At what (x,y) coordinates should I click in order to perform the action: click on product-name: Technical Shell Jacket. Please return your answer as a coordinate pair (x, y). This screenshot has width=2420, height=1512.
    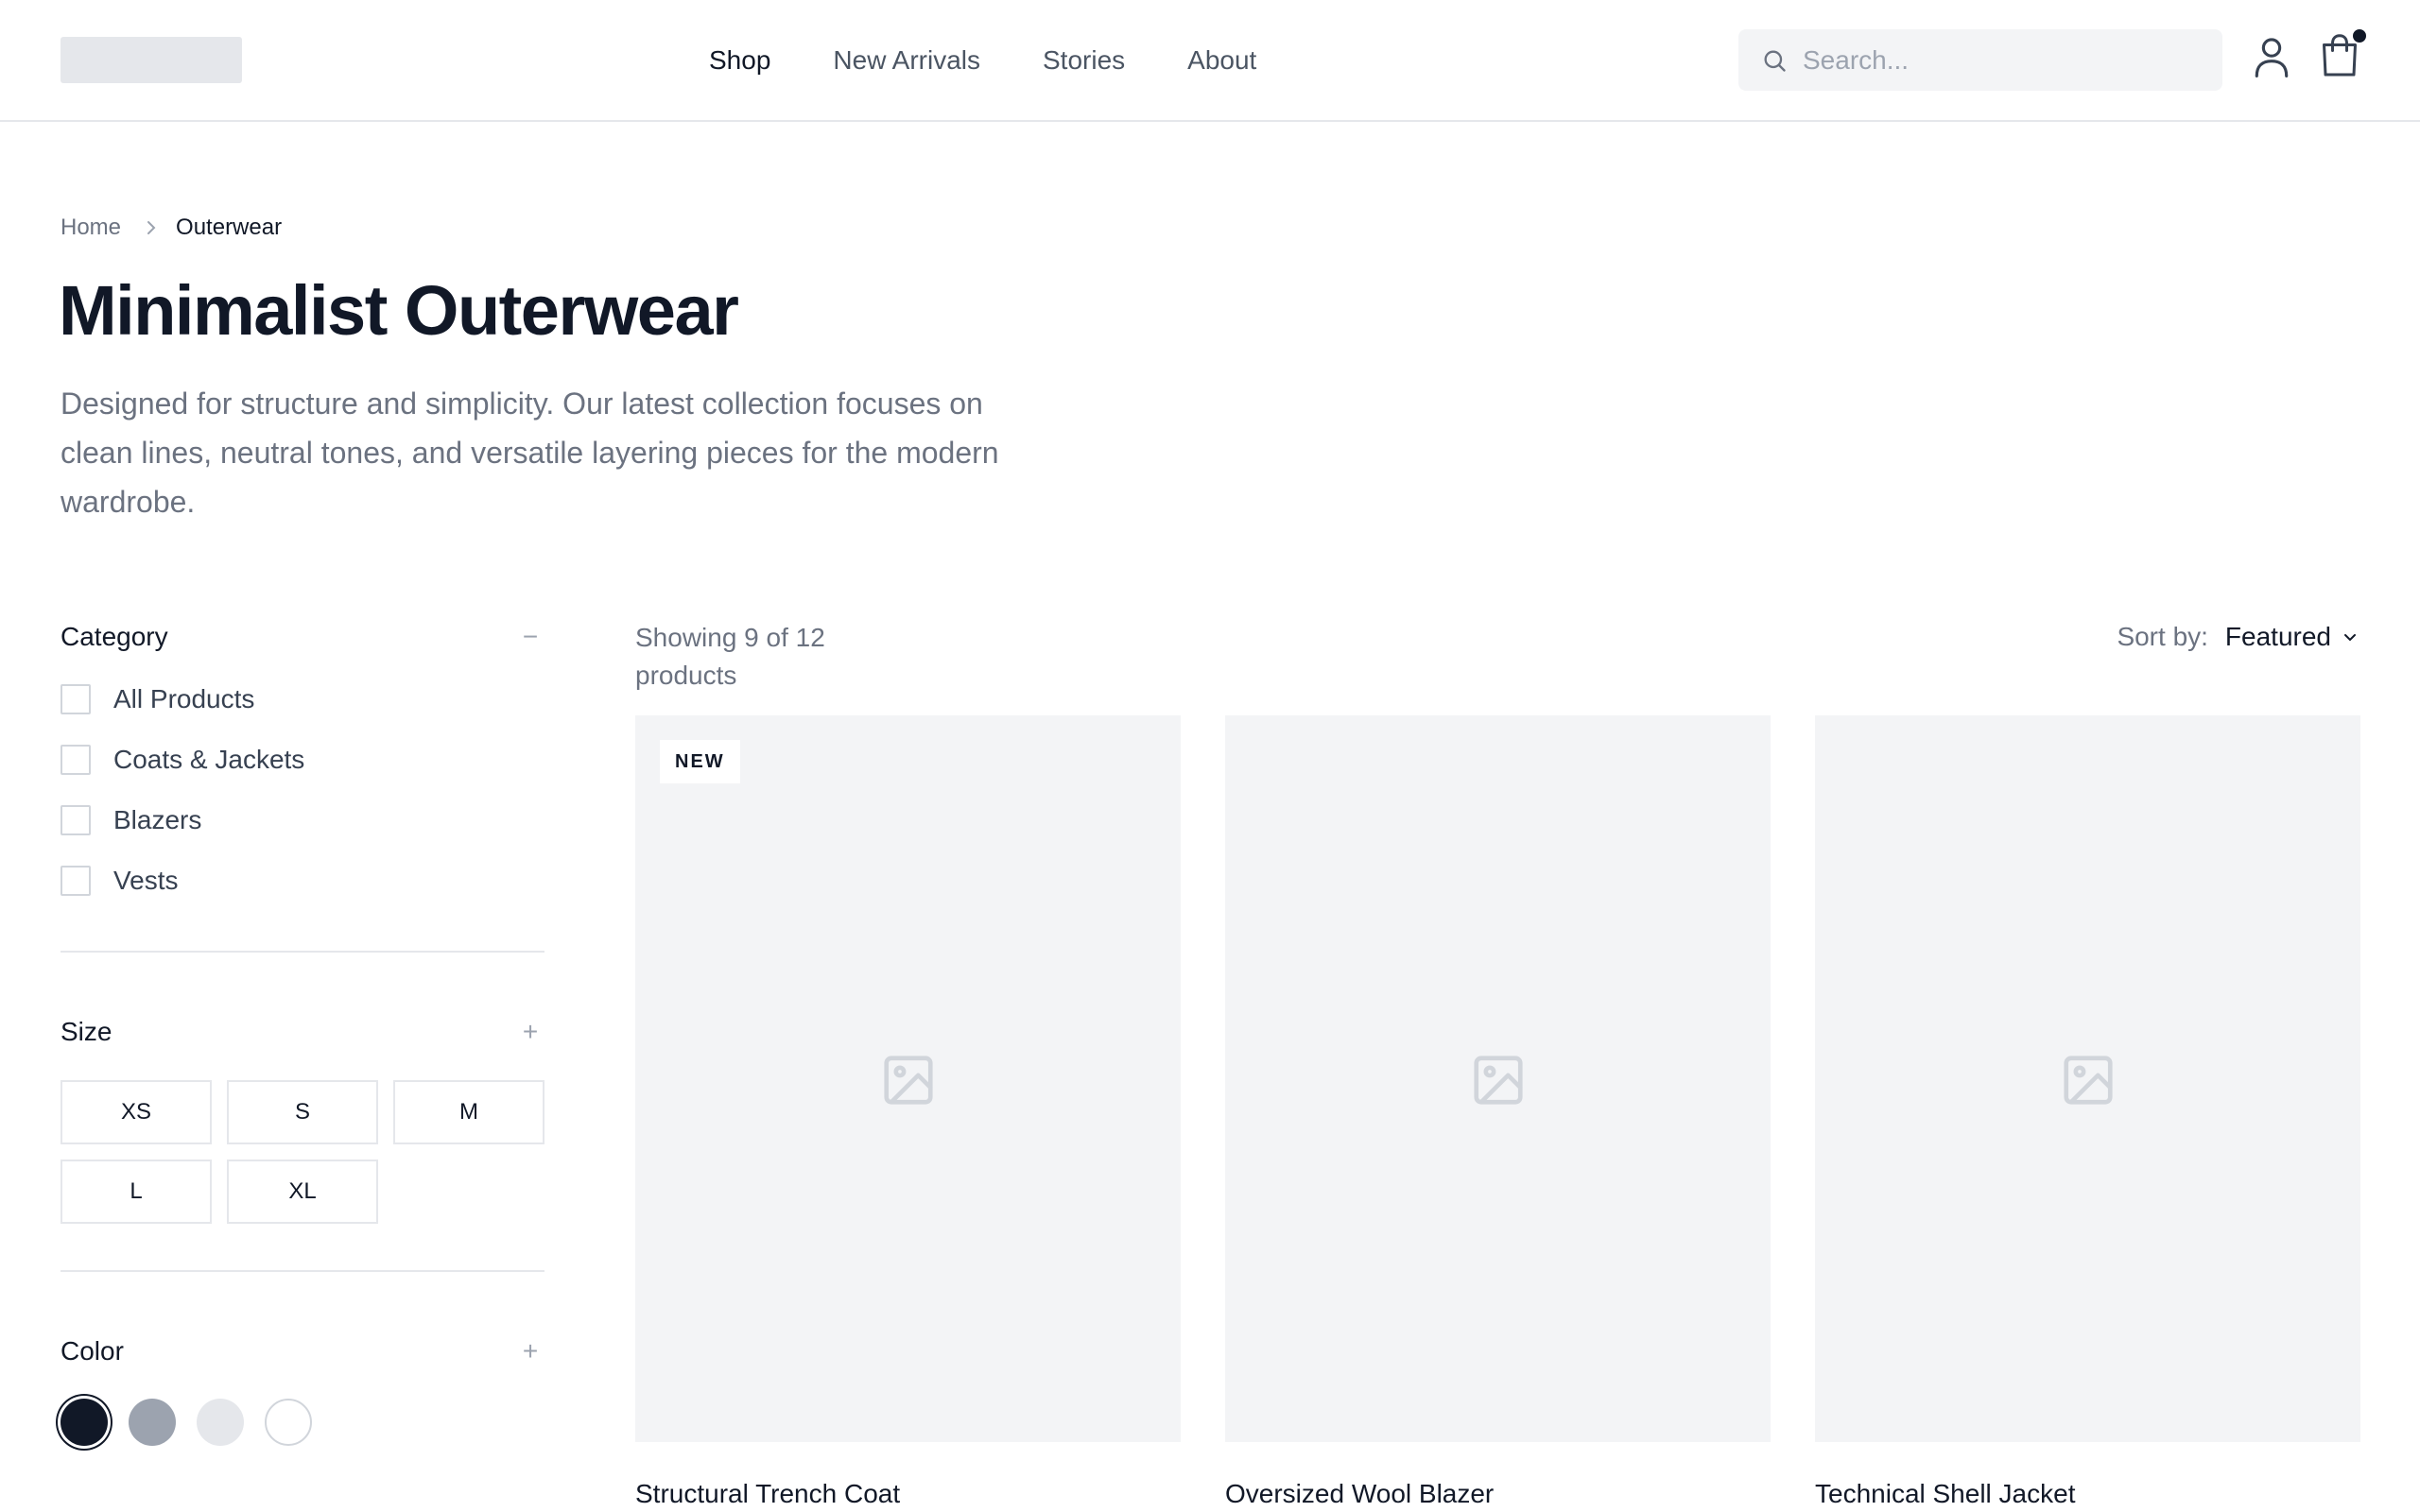
    Looking at the image, I should click on (1945, 1494).